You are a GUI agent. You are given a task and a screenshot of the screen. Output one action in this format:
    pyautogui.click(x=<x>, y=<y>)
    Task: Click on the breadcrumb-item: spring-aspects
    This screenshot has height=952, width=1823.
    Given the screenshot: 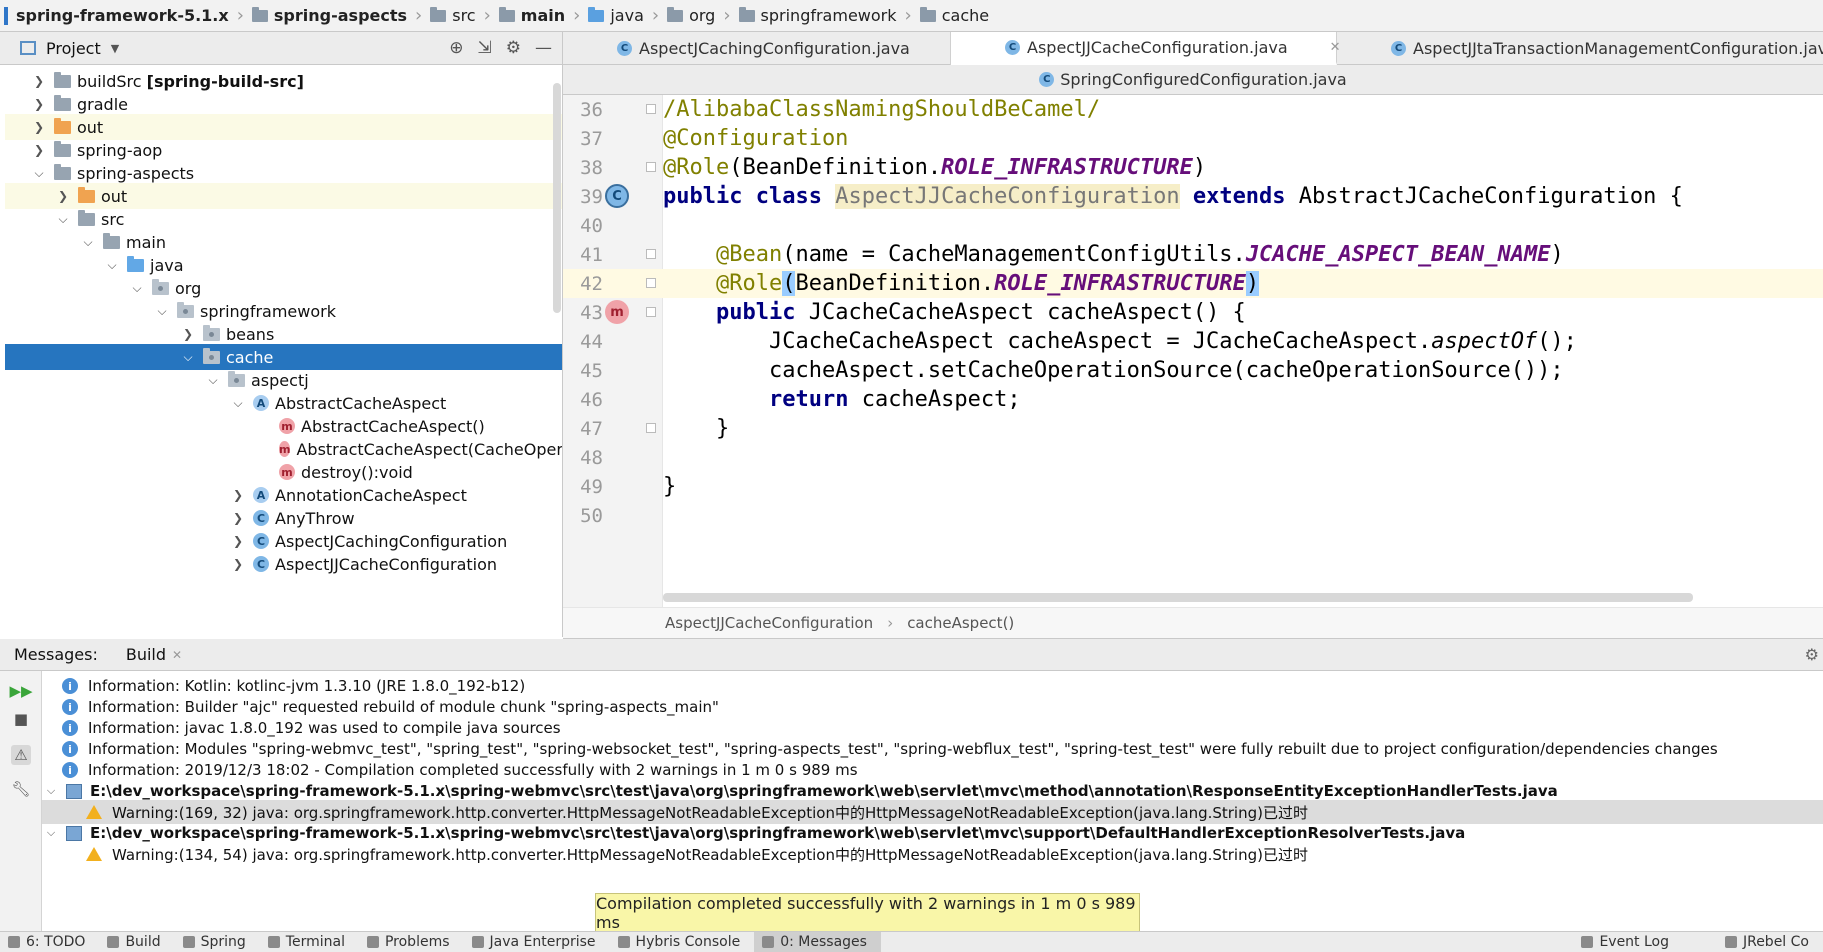 What is the action you would take?
    pyautogui.click(x=329, y=15)
    